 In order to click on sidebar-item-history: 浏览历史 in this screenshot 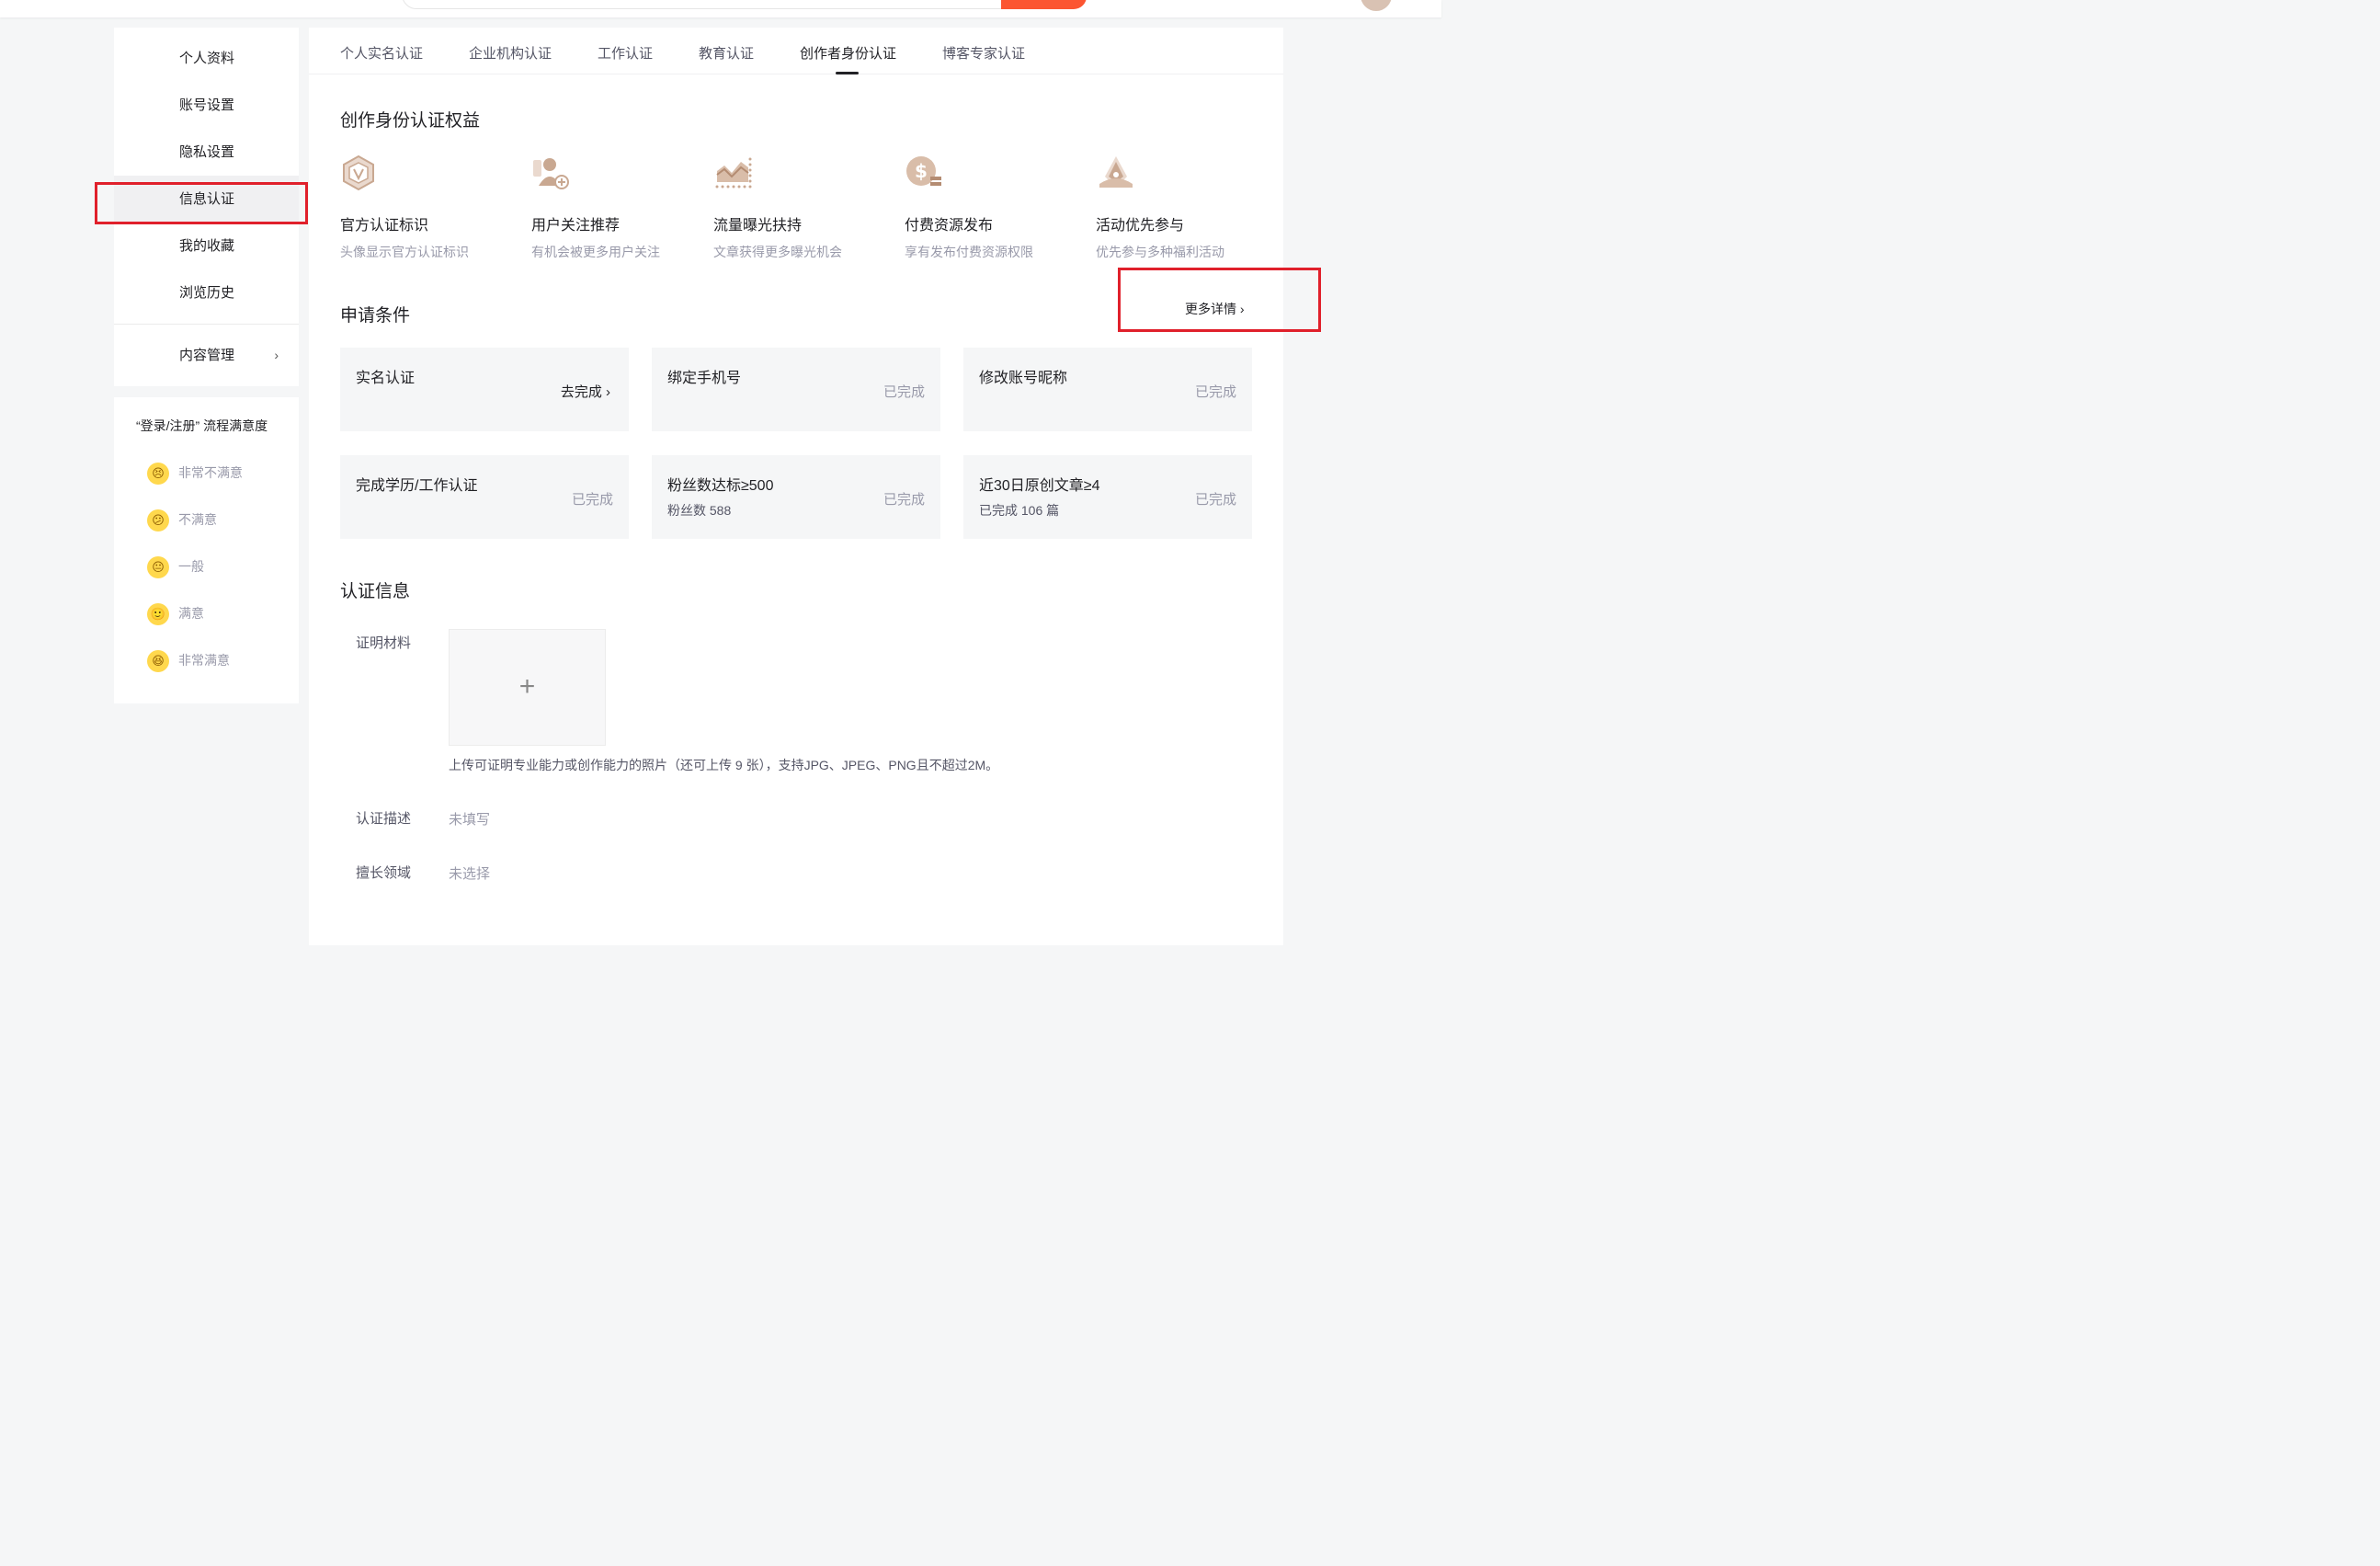, I will do `click(206, 292)`.